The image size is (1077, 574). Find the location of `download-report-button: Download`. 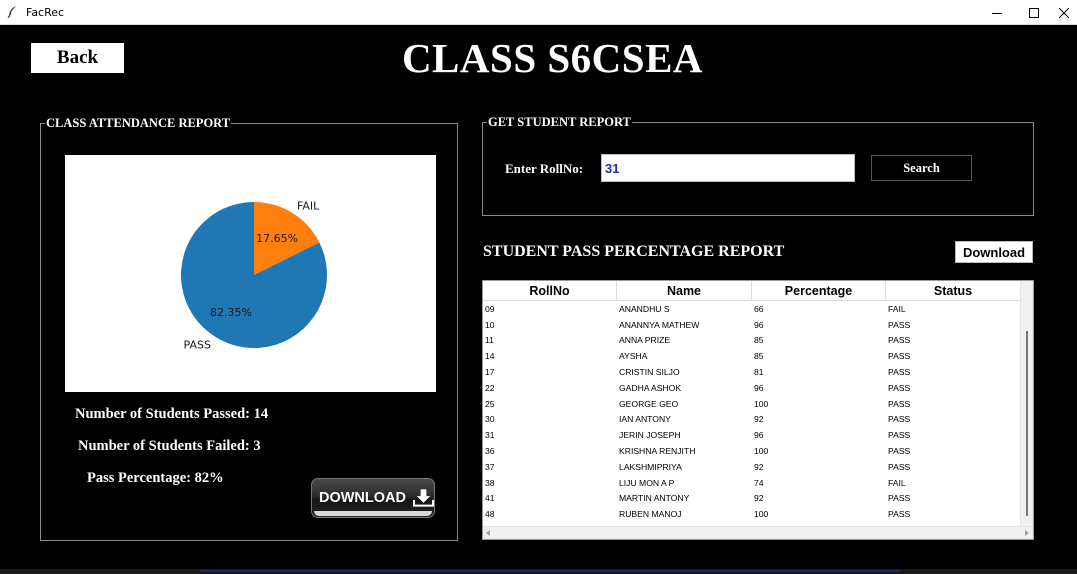

download-report-button: Download is located at coordinates (994, 252).